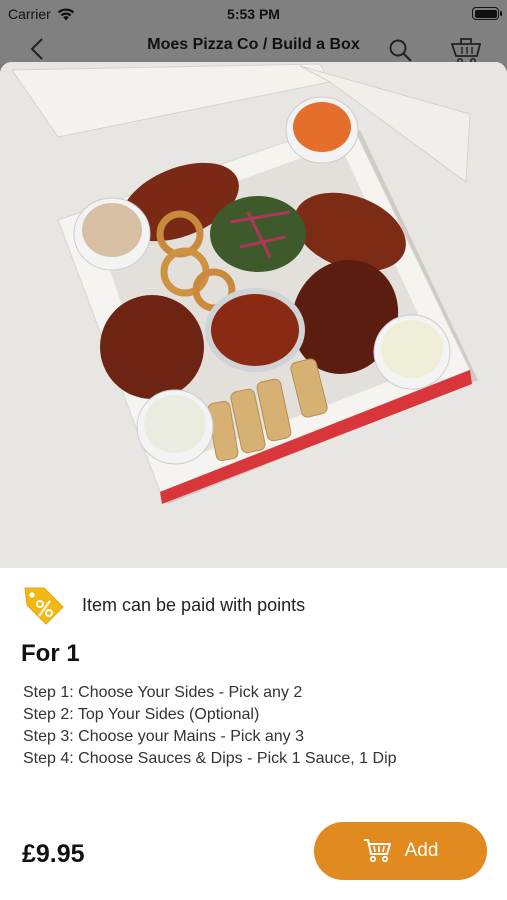  I want to click on discount-tag-icon, so click(44, 606).